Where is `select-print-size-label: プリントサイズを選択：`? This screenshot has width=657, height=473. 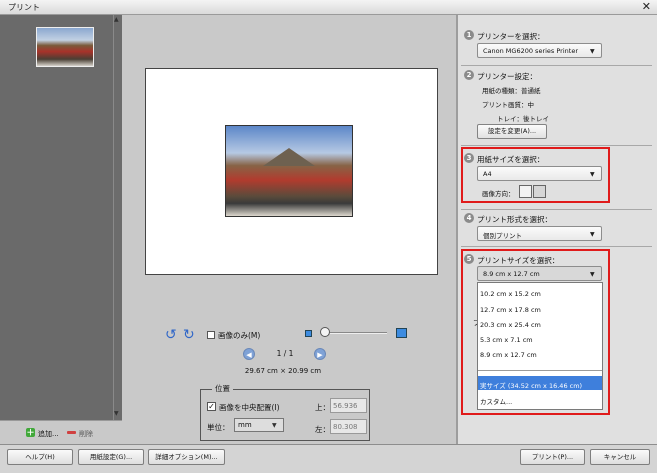
select-print-size-label: プリントサイズを選択： is located at coordinates (518, 260).